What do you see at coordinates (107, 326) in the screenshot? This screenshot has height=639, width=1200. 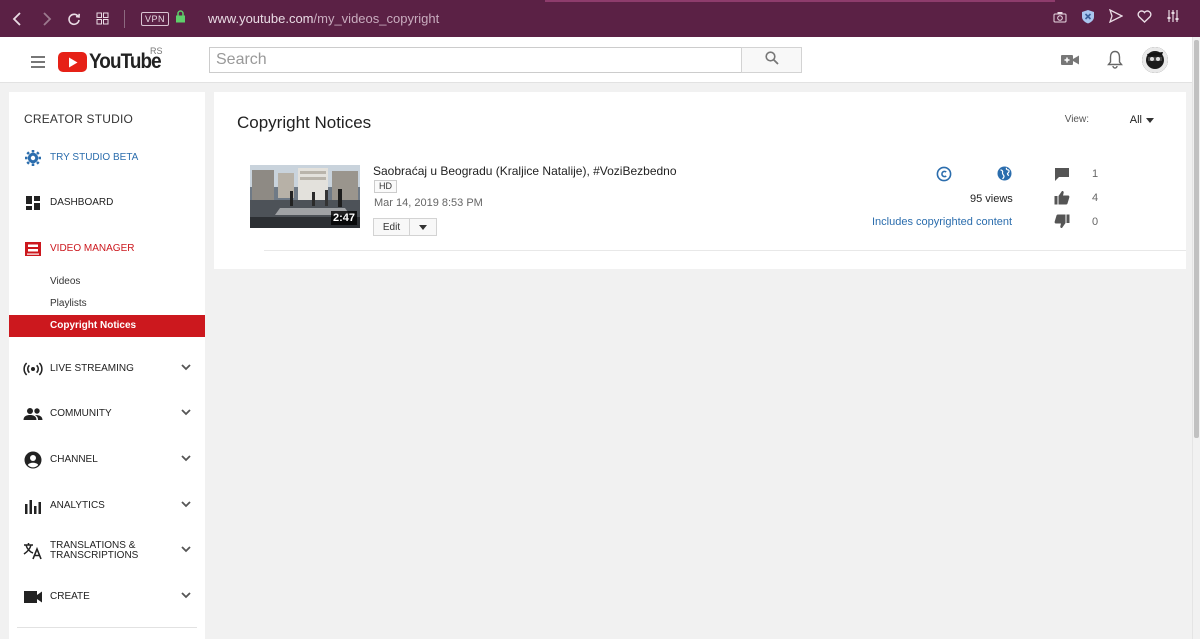 I see `sidebar-subitem-copyright-notices: Copyright Notices` at bounding box center [107, 326].